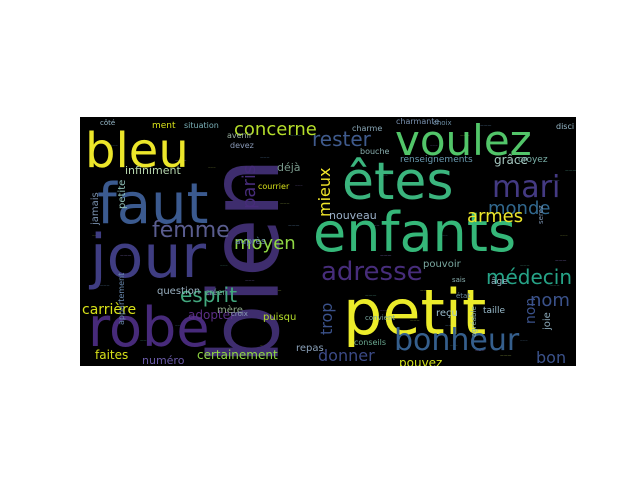 The height and width of the screenshot is (480, 640). Describe the element at coordinates (250, 241) in the screenshot. I see `word-43: auprès` at that location.